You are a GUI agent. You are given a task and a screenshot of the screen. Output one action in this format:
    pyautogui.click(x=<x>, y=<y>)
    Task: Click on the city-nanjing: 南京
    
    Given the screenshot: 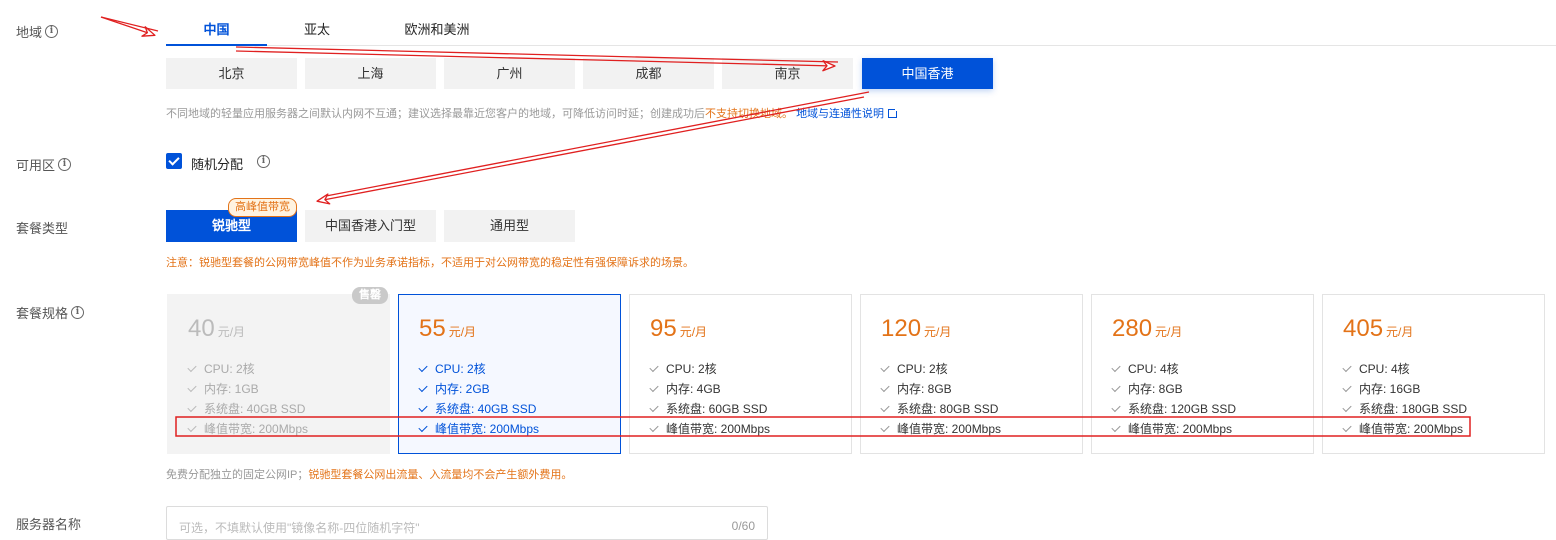 What is the action you would take?
    pyautogui.click(x=787, y=73)
    